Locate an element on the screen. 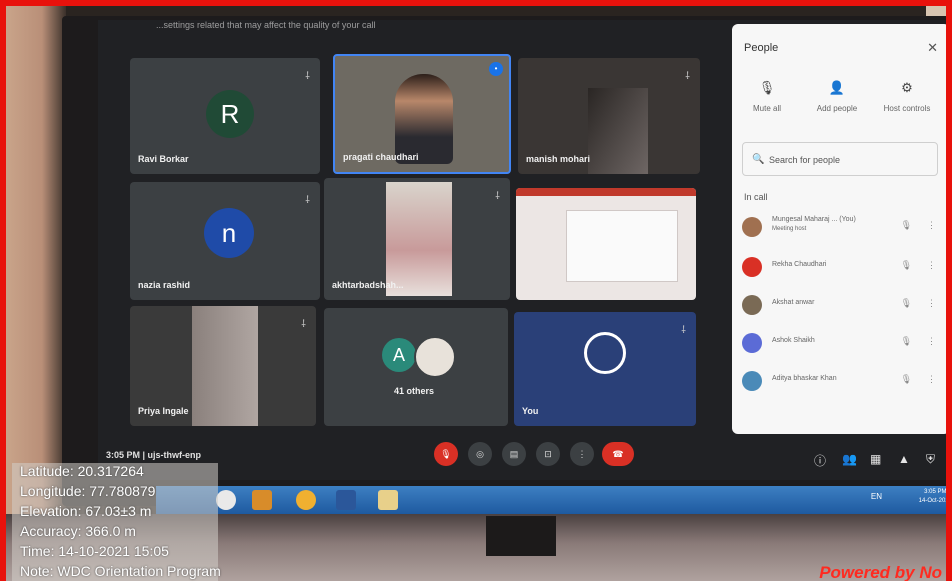 Image resolution: width=952 pixels, height=581 pixels. more-options-button: ⋮ is located at coordinates (582, 454).